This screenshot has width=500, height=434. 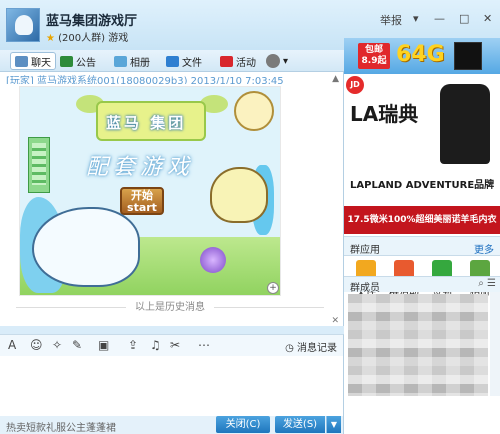 I want to click on member-list-scrollbar, so click(x=495, y=344).